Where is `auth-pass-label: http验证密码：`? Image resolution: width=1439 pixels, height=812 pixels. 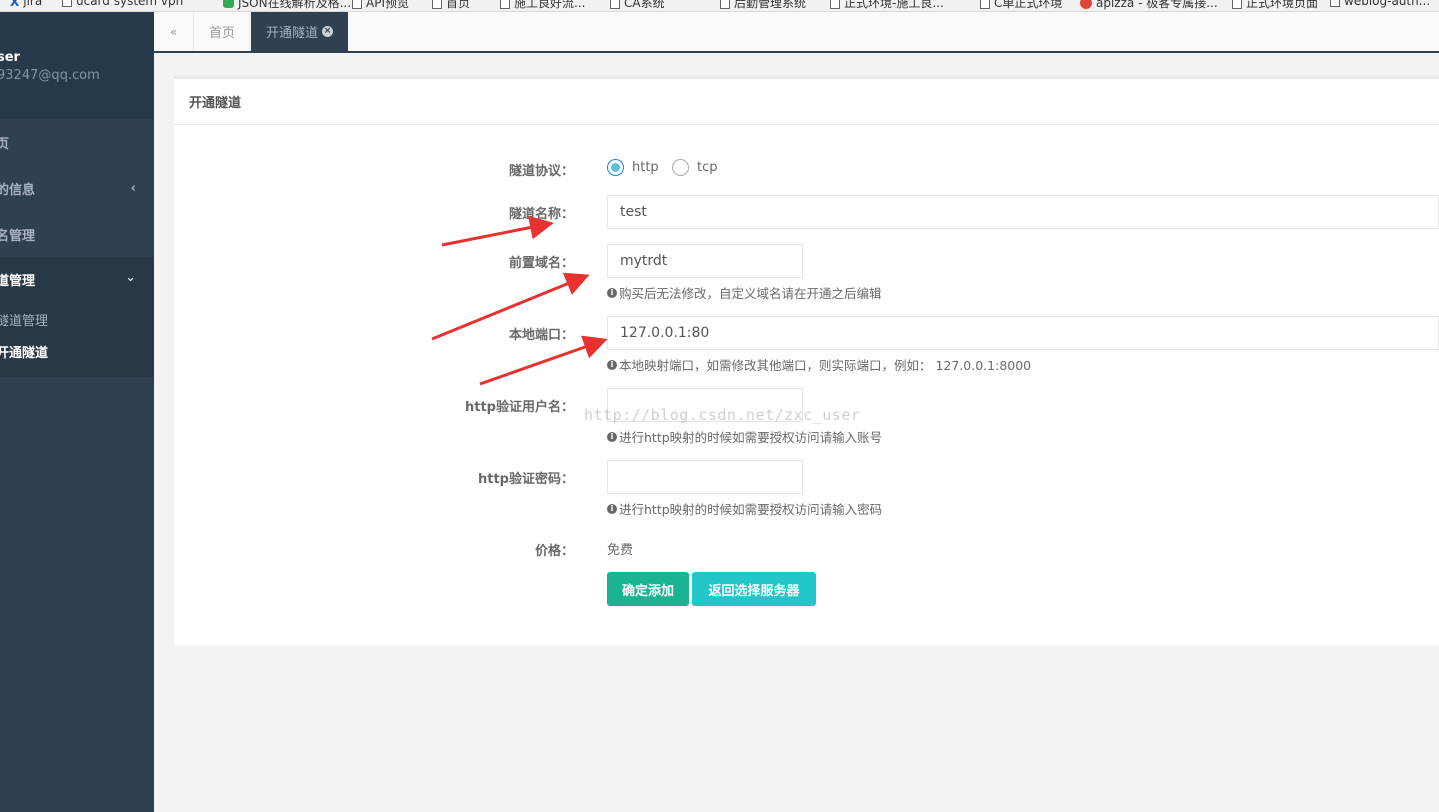 auth-pass-label: http验证密码： is located at coordinates (526, 479).